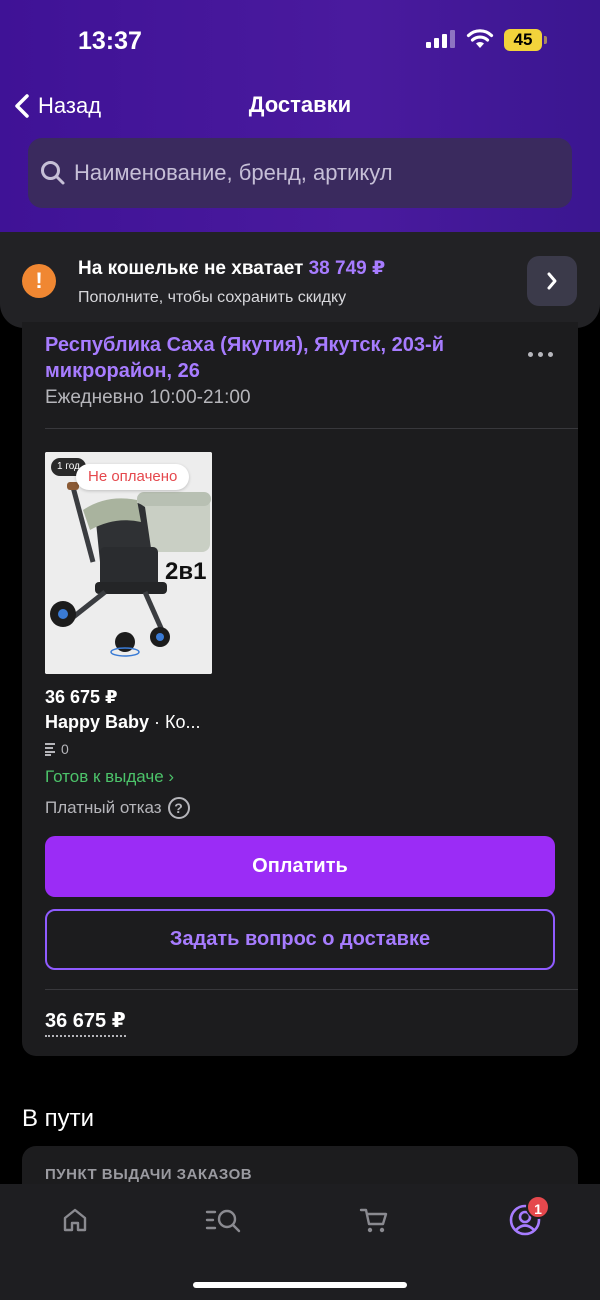 This screenshot has width=600, height=1300. What do you see at coordinates (148, 397) in the screenshot?
I see `pickup-hours: Ежедневно 10:00-21:00` at bounding box center [148, 397].